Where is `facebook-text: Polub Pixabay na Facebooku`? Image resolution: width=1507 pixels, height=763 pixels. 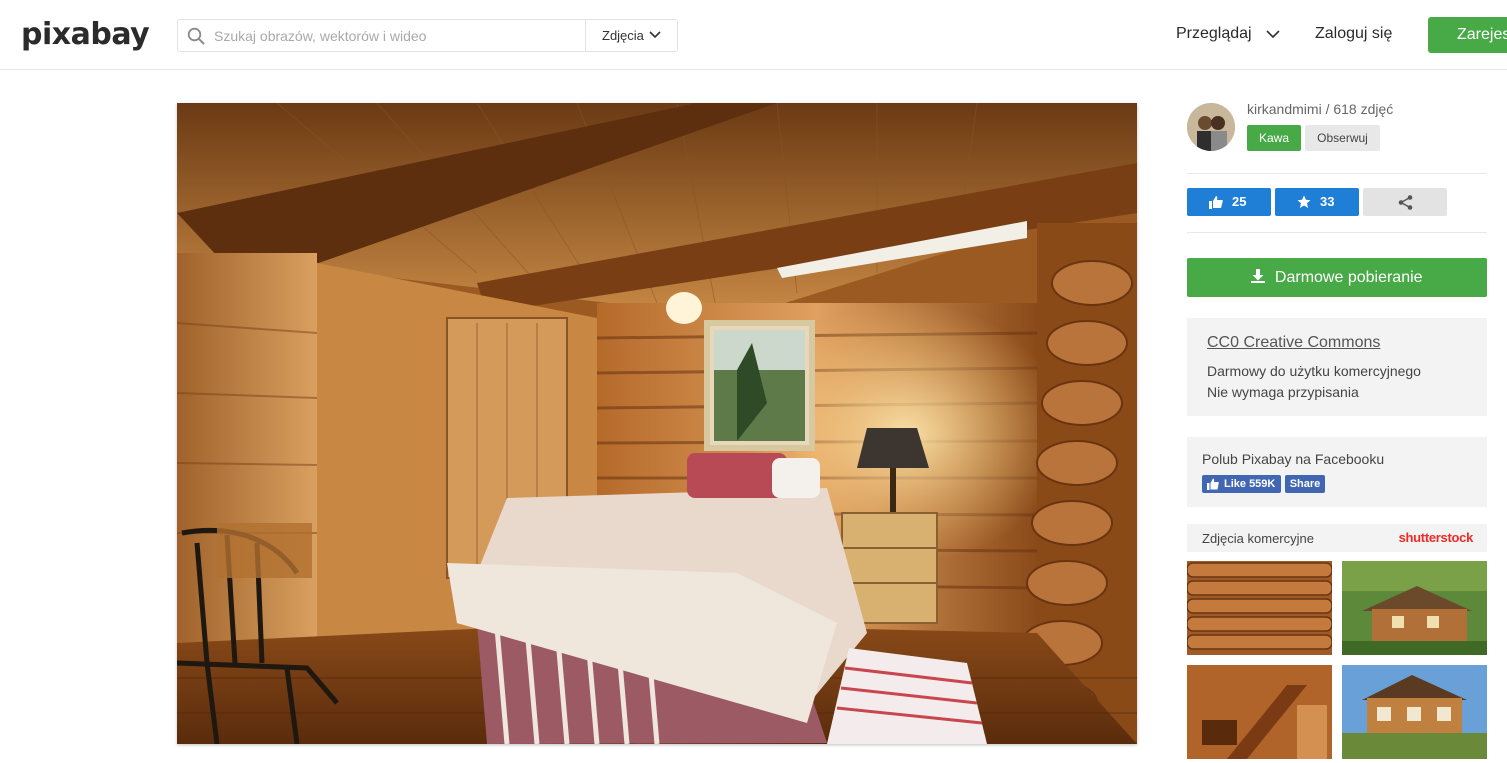 facebook-text: Polub Pixabay na Facebooku is located at coordinates (1293, 459).